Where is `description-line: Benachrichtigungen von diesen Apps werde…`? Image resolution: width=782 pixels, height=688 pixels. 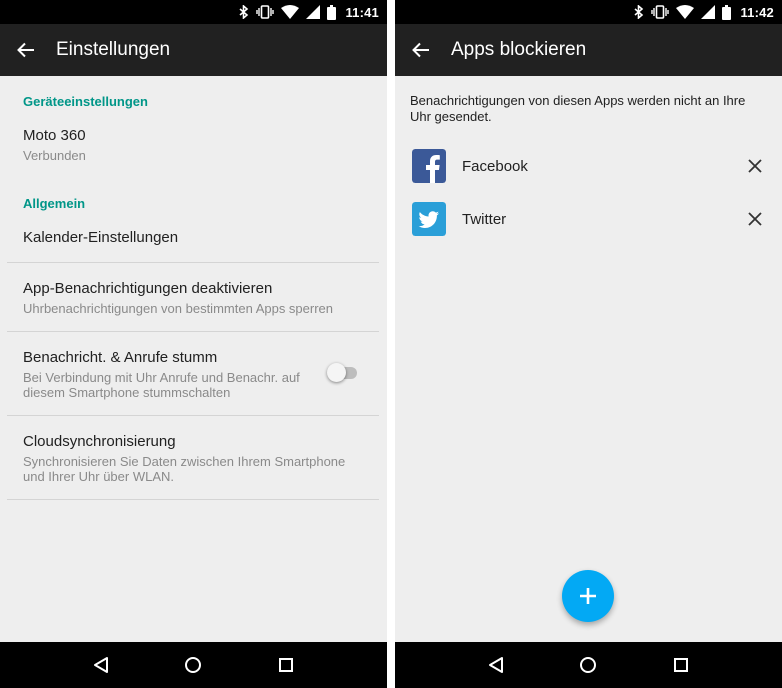
description-line: Benachrichtigungen von diesen Apps werde… is located at coordinates (578, 100).